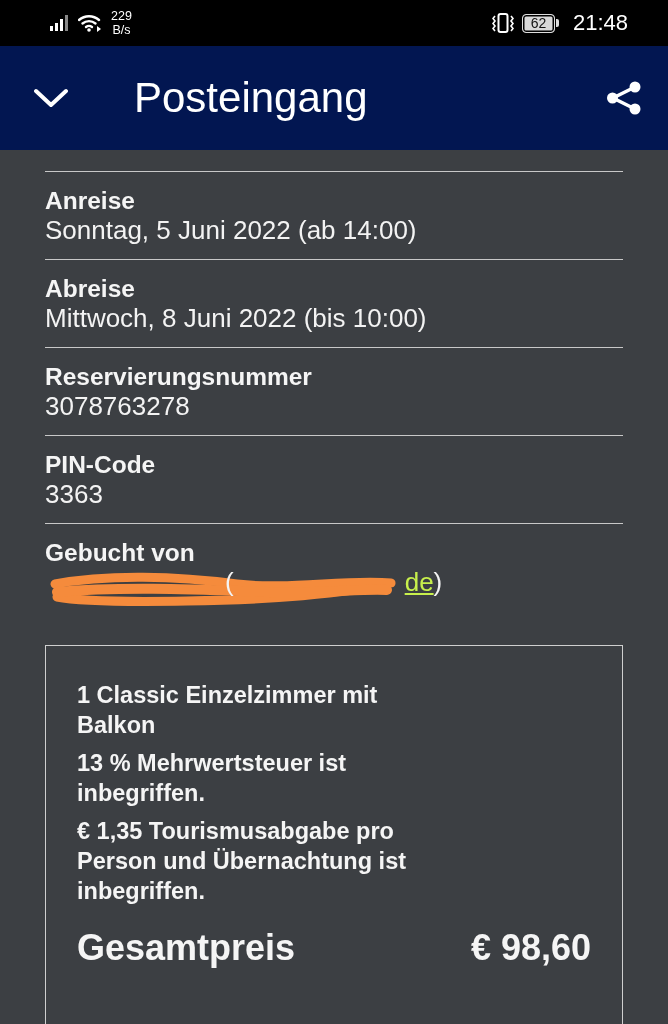 The width and height of the screenshot is (668, 1024). What do you see at coordinates (419, 582) in the screenshot?
I see `email-link: de` at bounding box center [419, 582].